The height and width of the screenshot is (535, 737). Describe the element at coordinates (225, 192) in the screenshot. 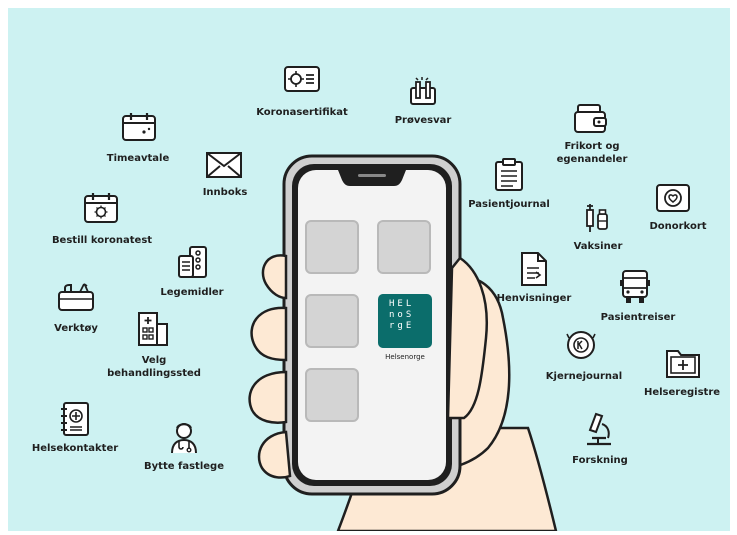

I see `label-innboks: Innboks` at that location.